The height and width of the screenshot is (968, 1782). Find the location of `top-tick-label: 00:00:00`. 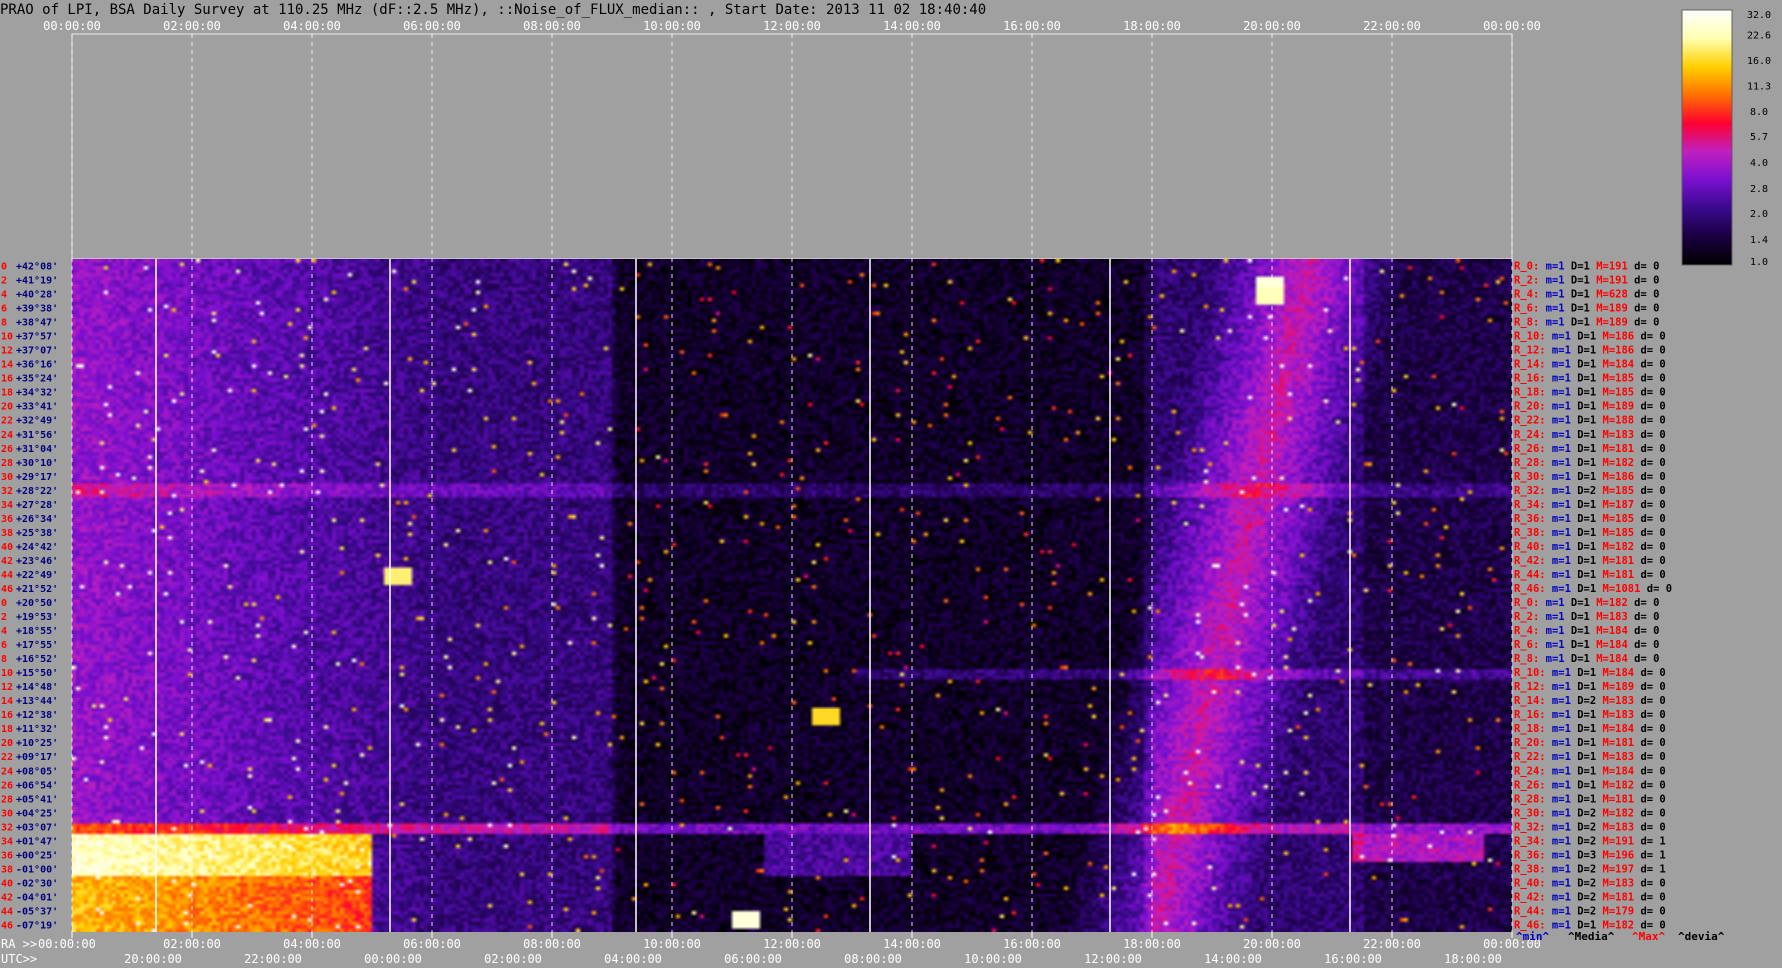

top-tick-label: 00:00:00 is located at coordinates (1512, 26).